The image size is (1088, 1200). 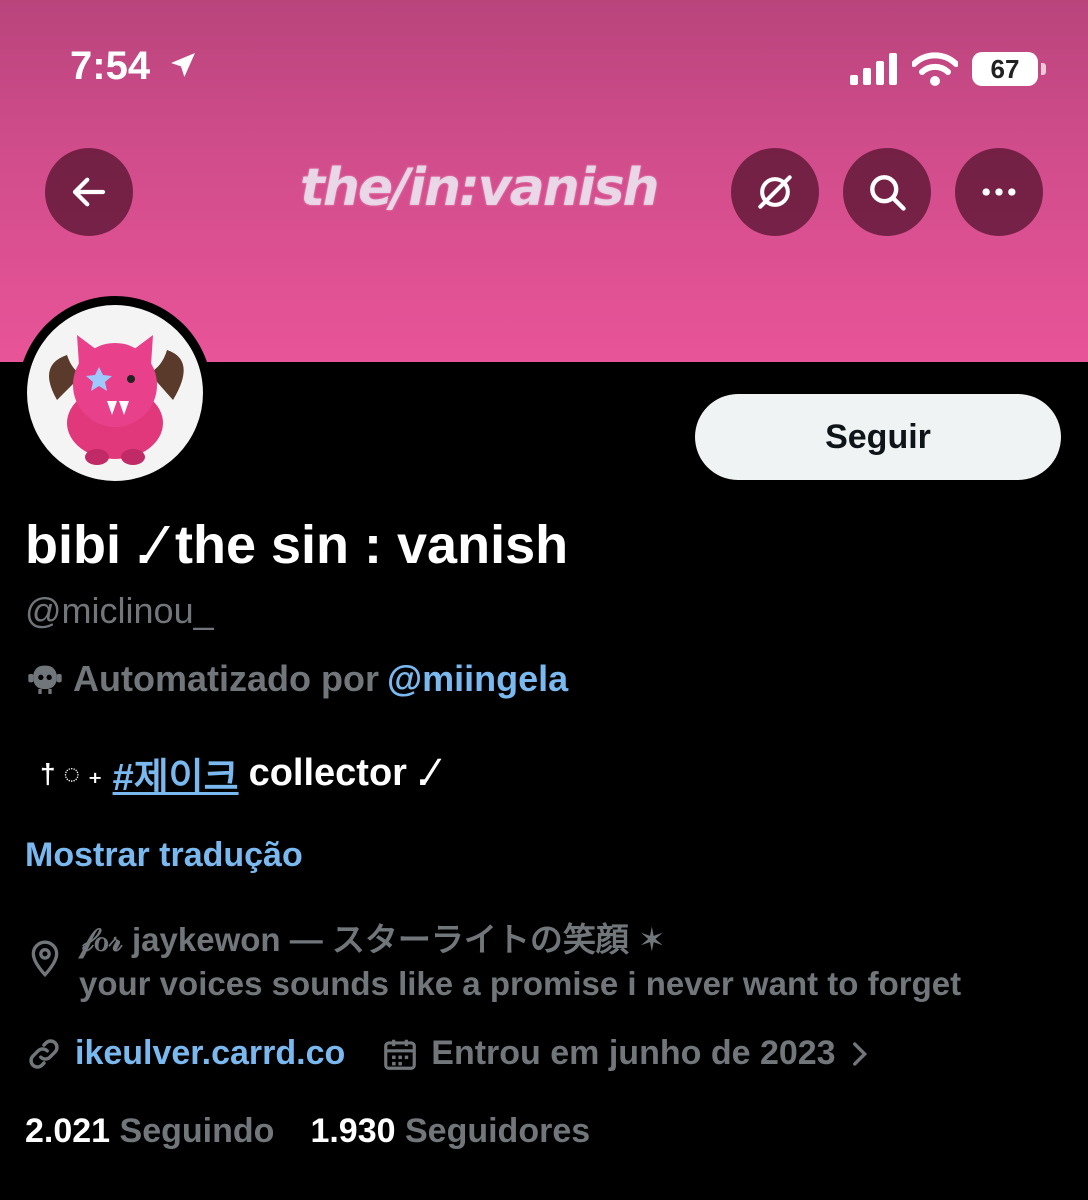 What do you see at coordinates (400, 1054) in the screenshot?
I see `calendar-icon` at bounding box center [400, 1054].